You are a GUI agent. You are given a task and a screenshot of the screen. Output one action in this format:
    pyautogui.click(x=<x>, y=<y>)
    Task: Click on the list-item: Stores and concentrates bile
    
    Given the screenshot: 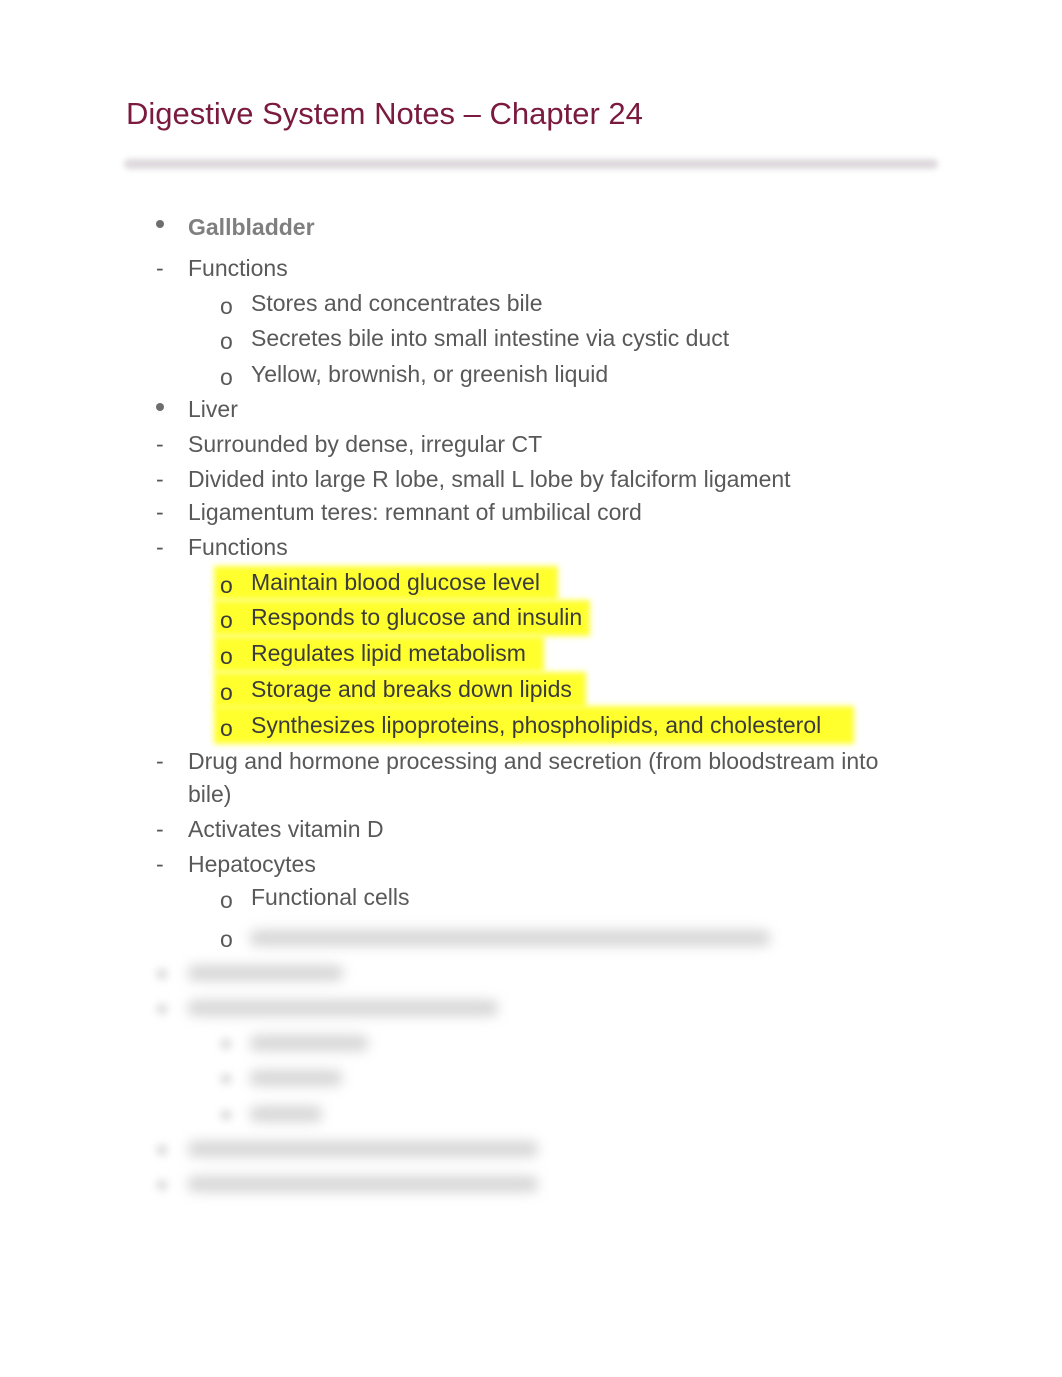 What is the action you would take?
    pyautogui.click(x=397, y=303)
    